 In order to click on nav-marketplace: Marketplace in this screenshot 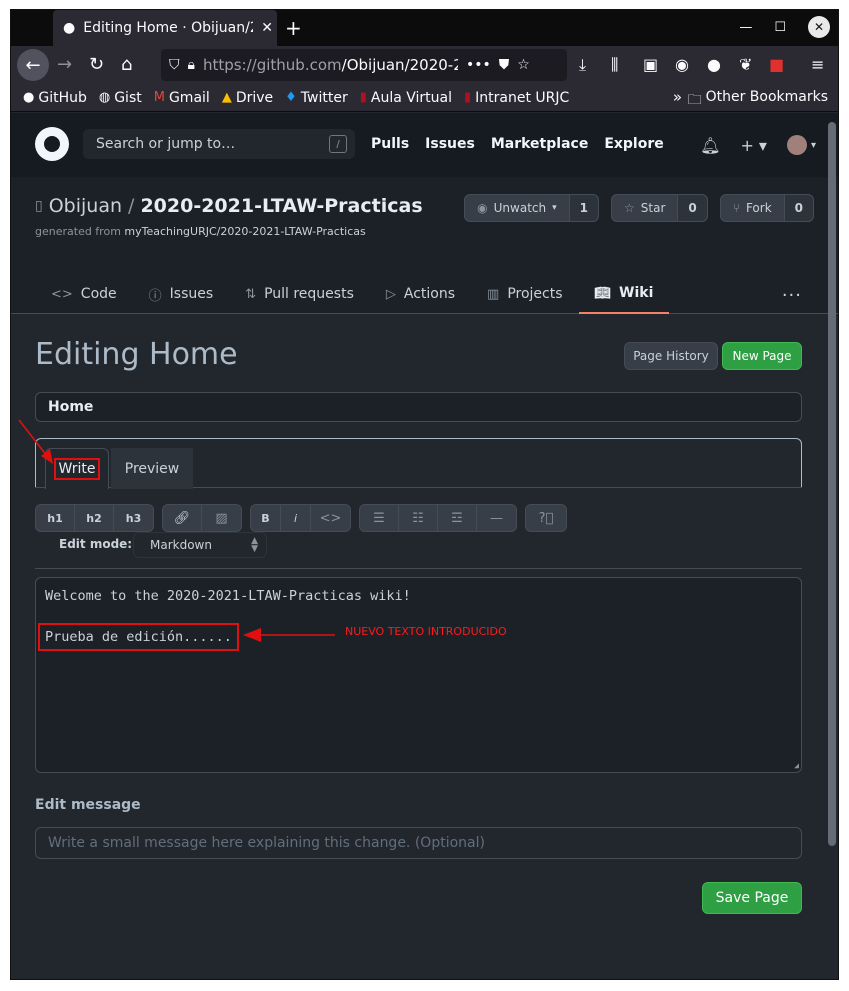, I will do `click(539, 144)`.